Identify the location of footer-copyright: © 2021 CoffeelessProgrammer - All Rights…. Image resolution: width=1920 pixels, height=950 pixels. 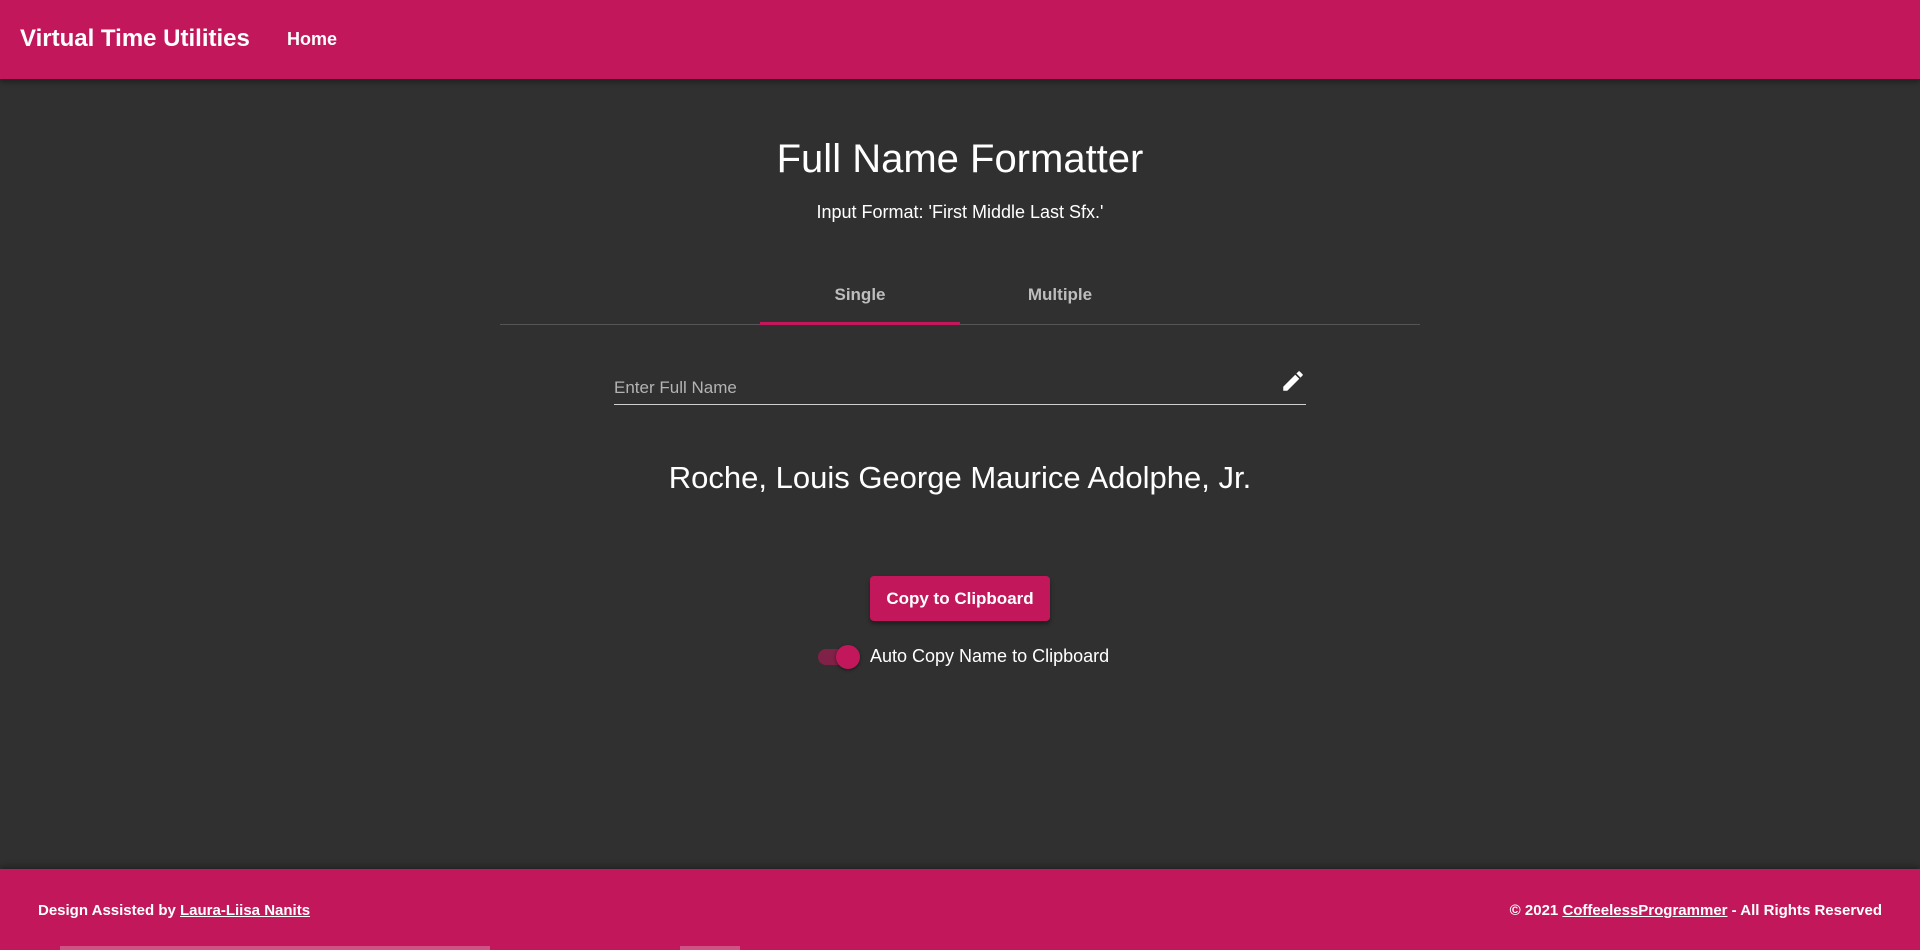
(1696, 911).